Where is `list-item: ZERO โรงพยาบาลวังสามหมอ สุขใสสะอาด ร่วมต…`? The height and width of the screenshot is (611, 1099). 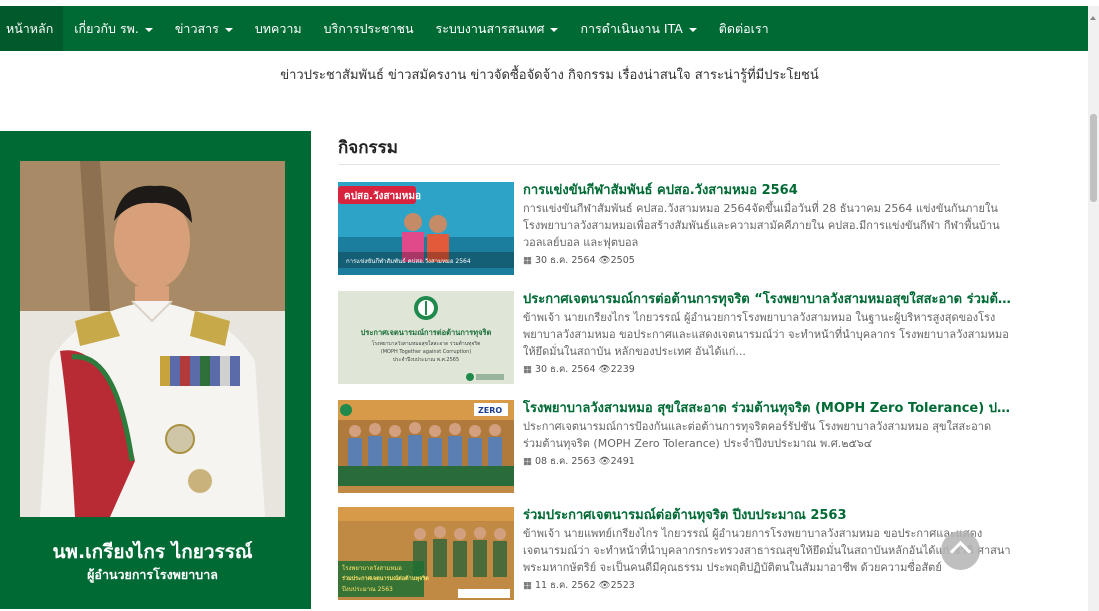 list-item: ZERO โรงพยาบาลวังสามหมอ สุขใสสะอาด ร่วมต… is located at coordinates (675, 447).